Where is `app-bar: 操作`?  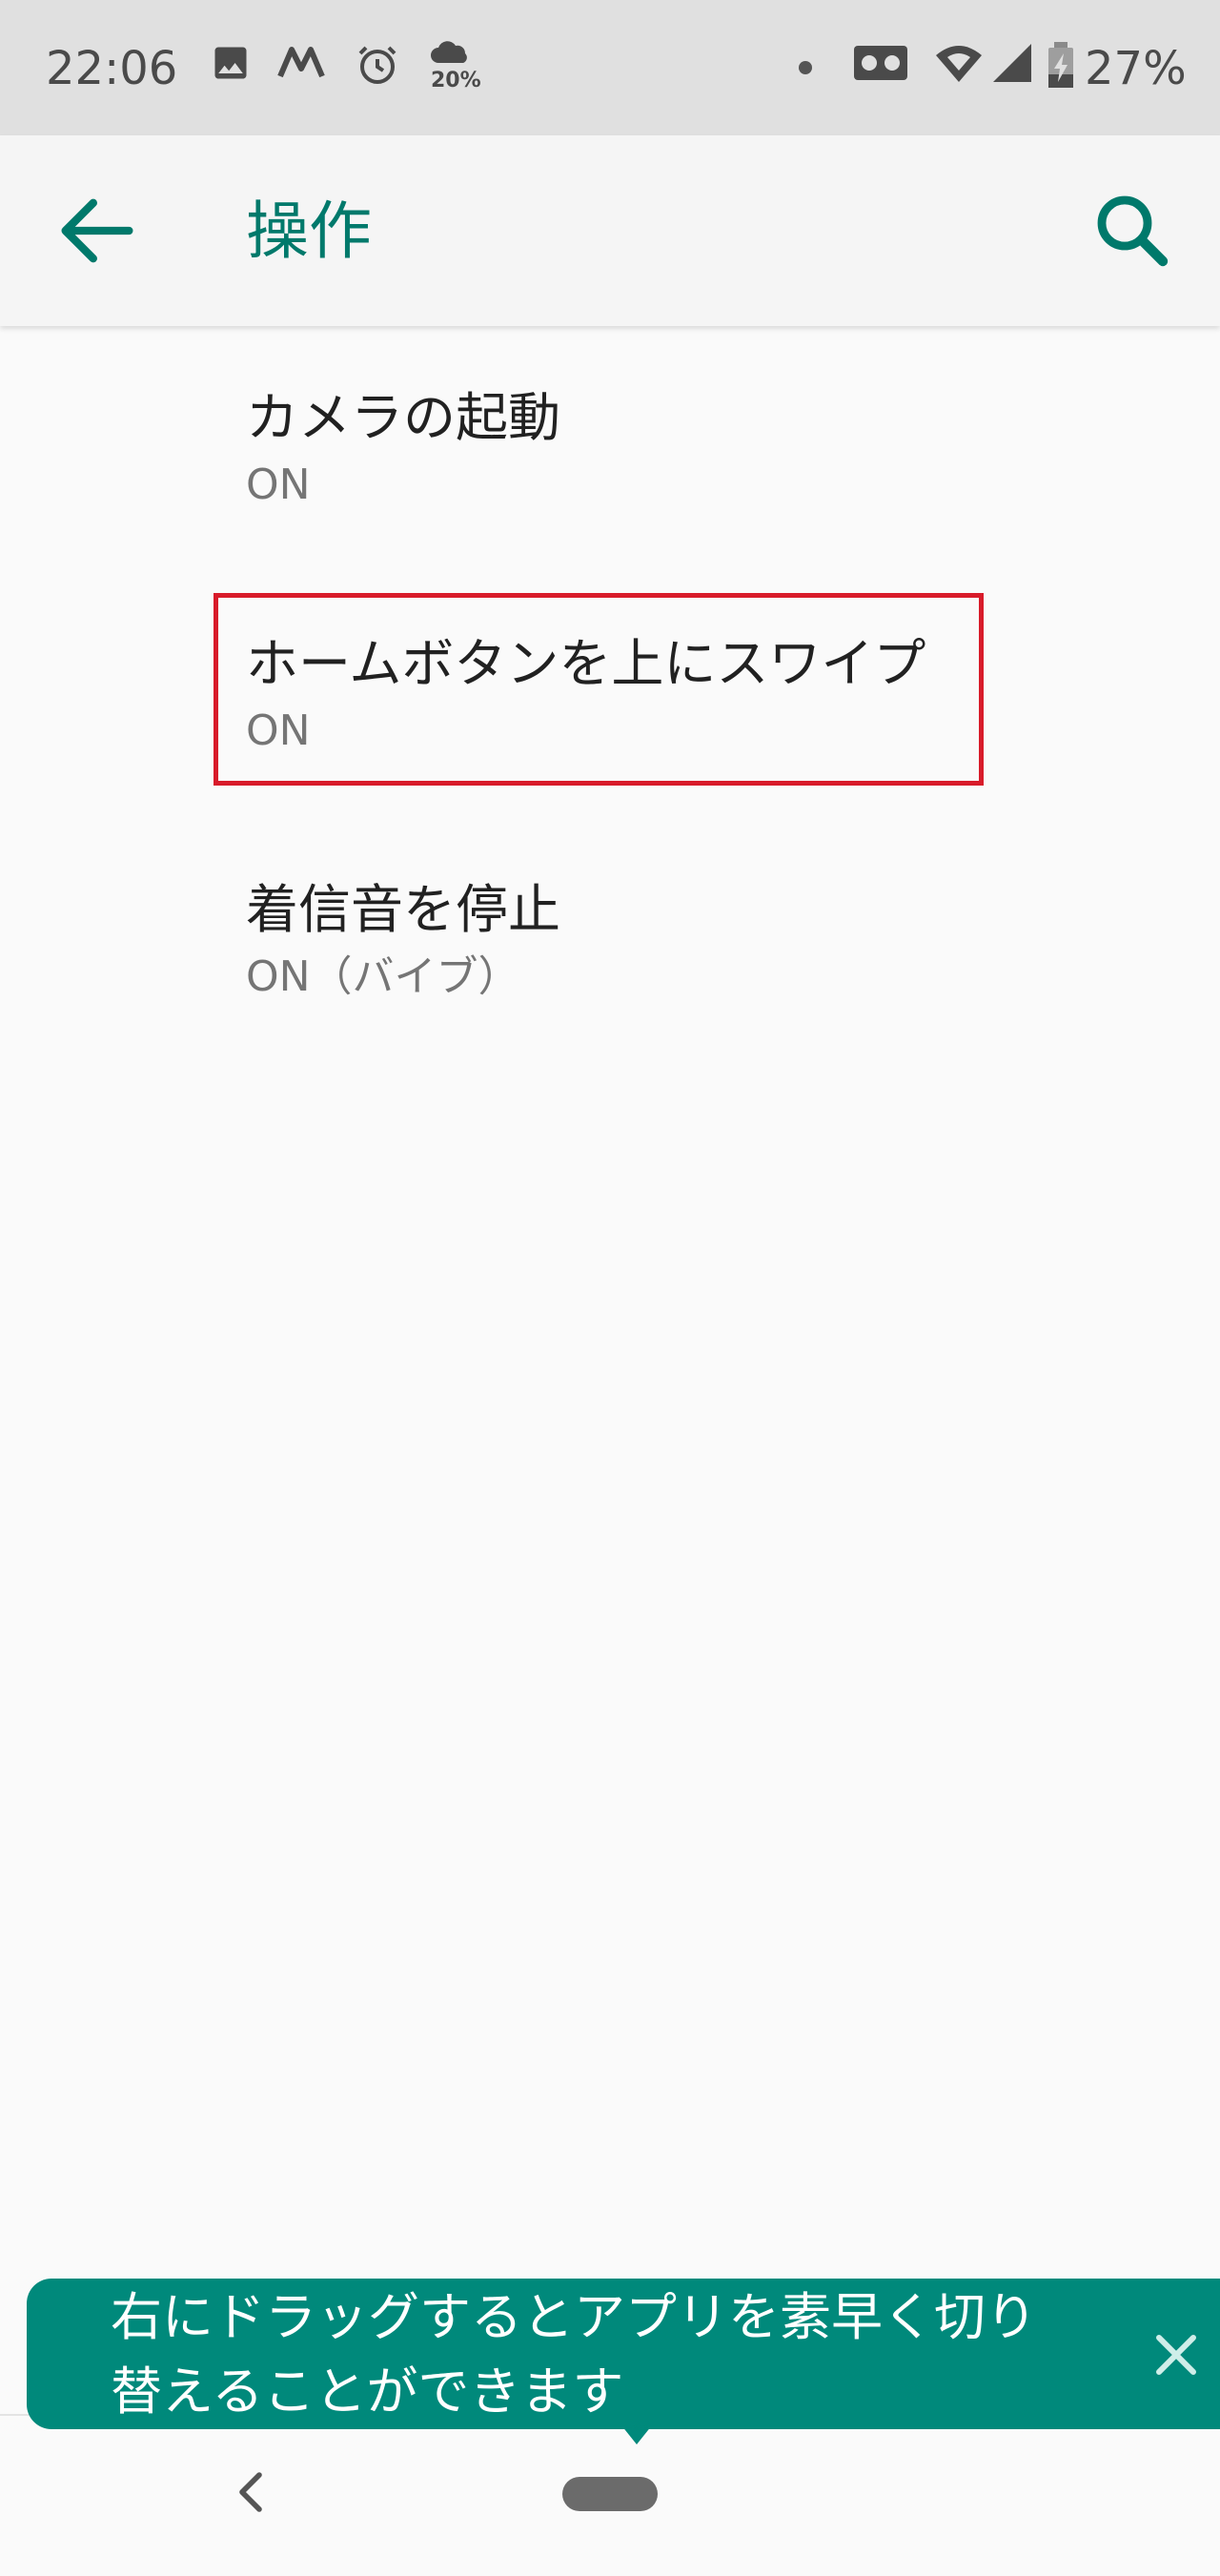 app-bar: 操作 is located at coordinates (610, 230).